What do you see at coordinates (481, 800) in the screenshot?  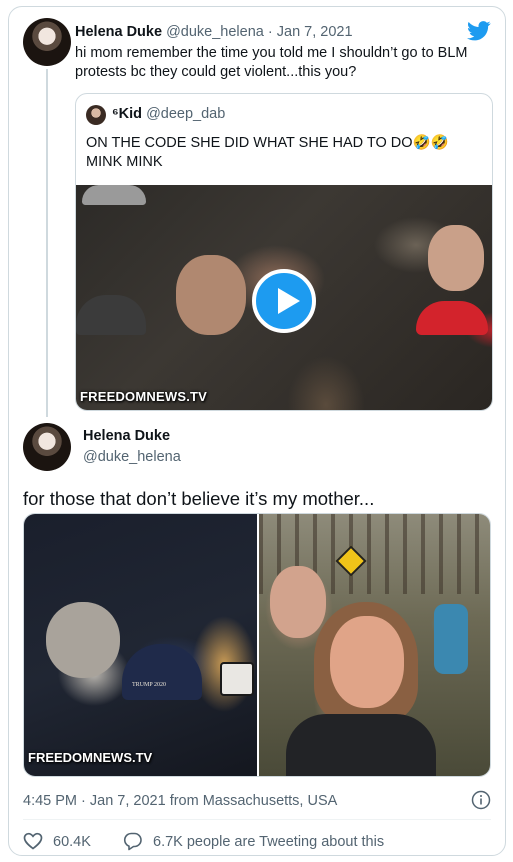 I see `info-icon` at bounding box center [481, 800].